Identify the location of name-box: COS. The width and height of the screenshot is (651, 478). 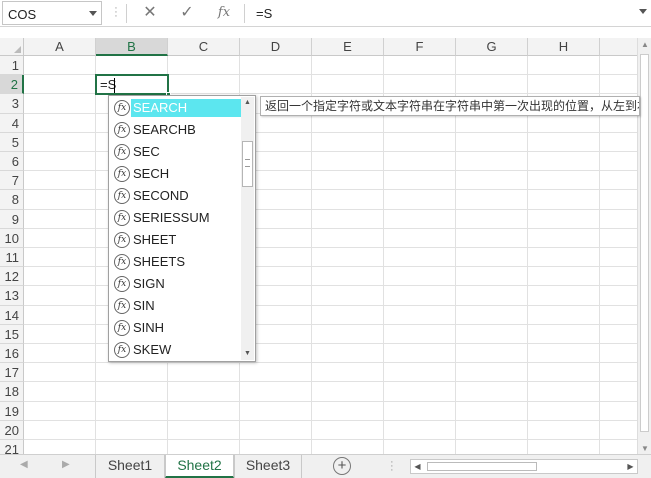
(52, 13).